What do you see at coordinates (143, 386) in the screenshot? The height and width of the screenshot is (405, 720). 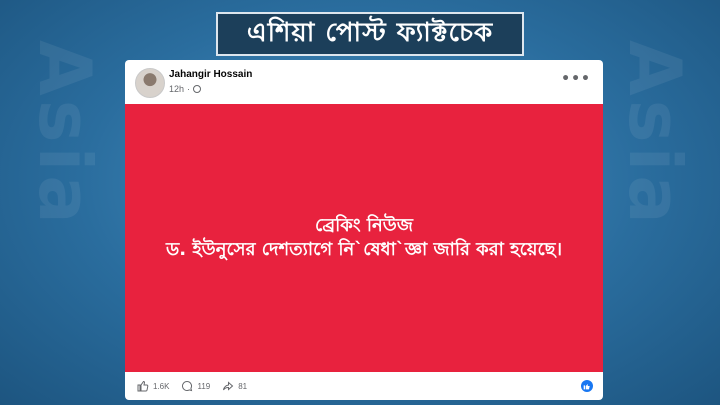 I see `thumbs-up-icon` at bounding box center [143, 386].